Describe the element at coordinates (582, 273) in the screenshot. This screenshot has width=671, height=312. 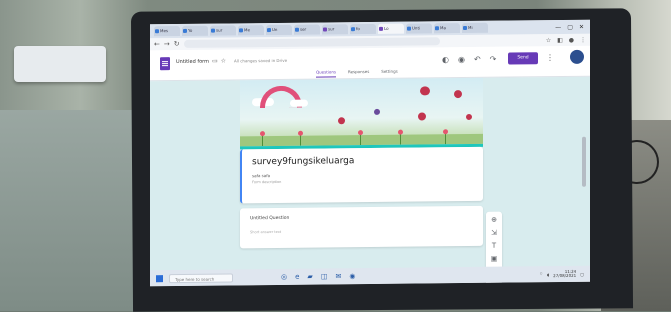
I see `notification-icon: ▢` at that location.